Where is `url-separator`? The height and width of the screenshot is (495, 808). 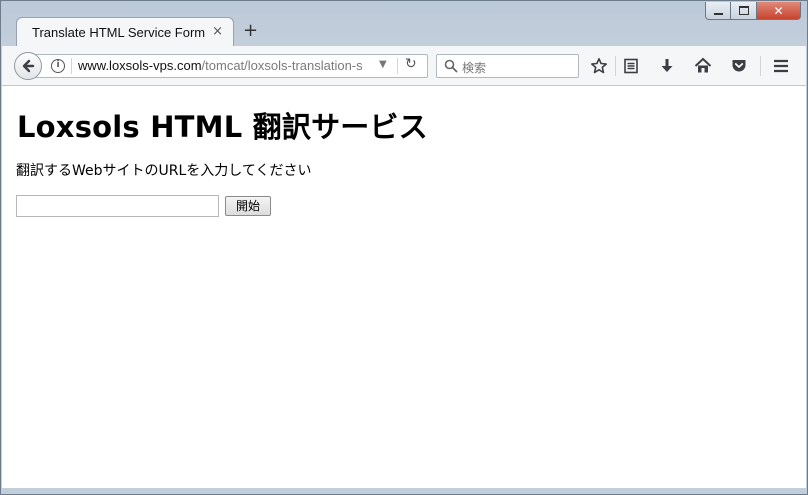
url-separator is located at coordinates (397, 66).